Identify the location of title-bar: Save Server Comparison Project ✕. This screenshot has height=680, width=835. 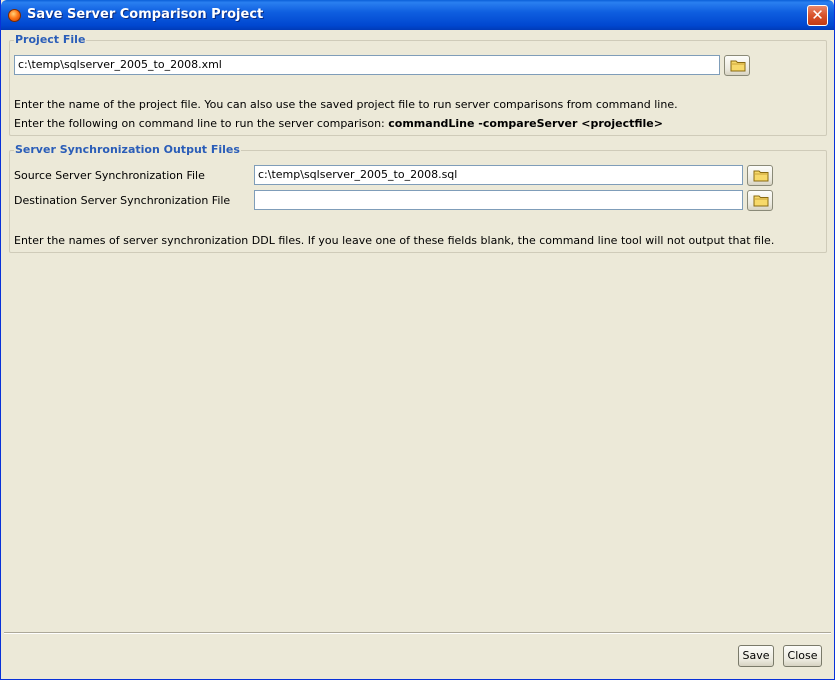
(417, 15).